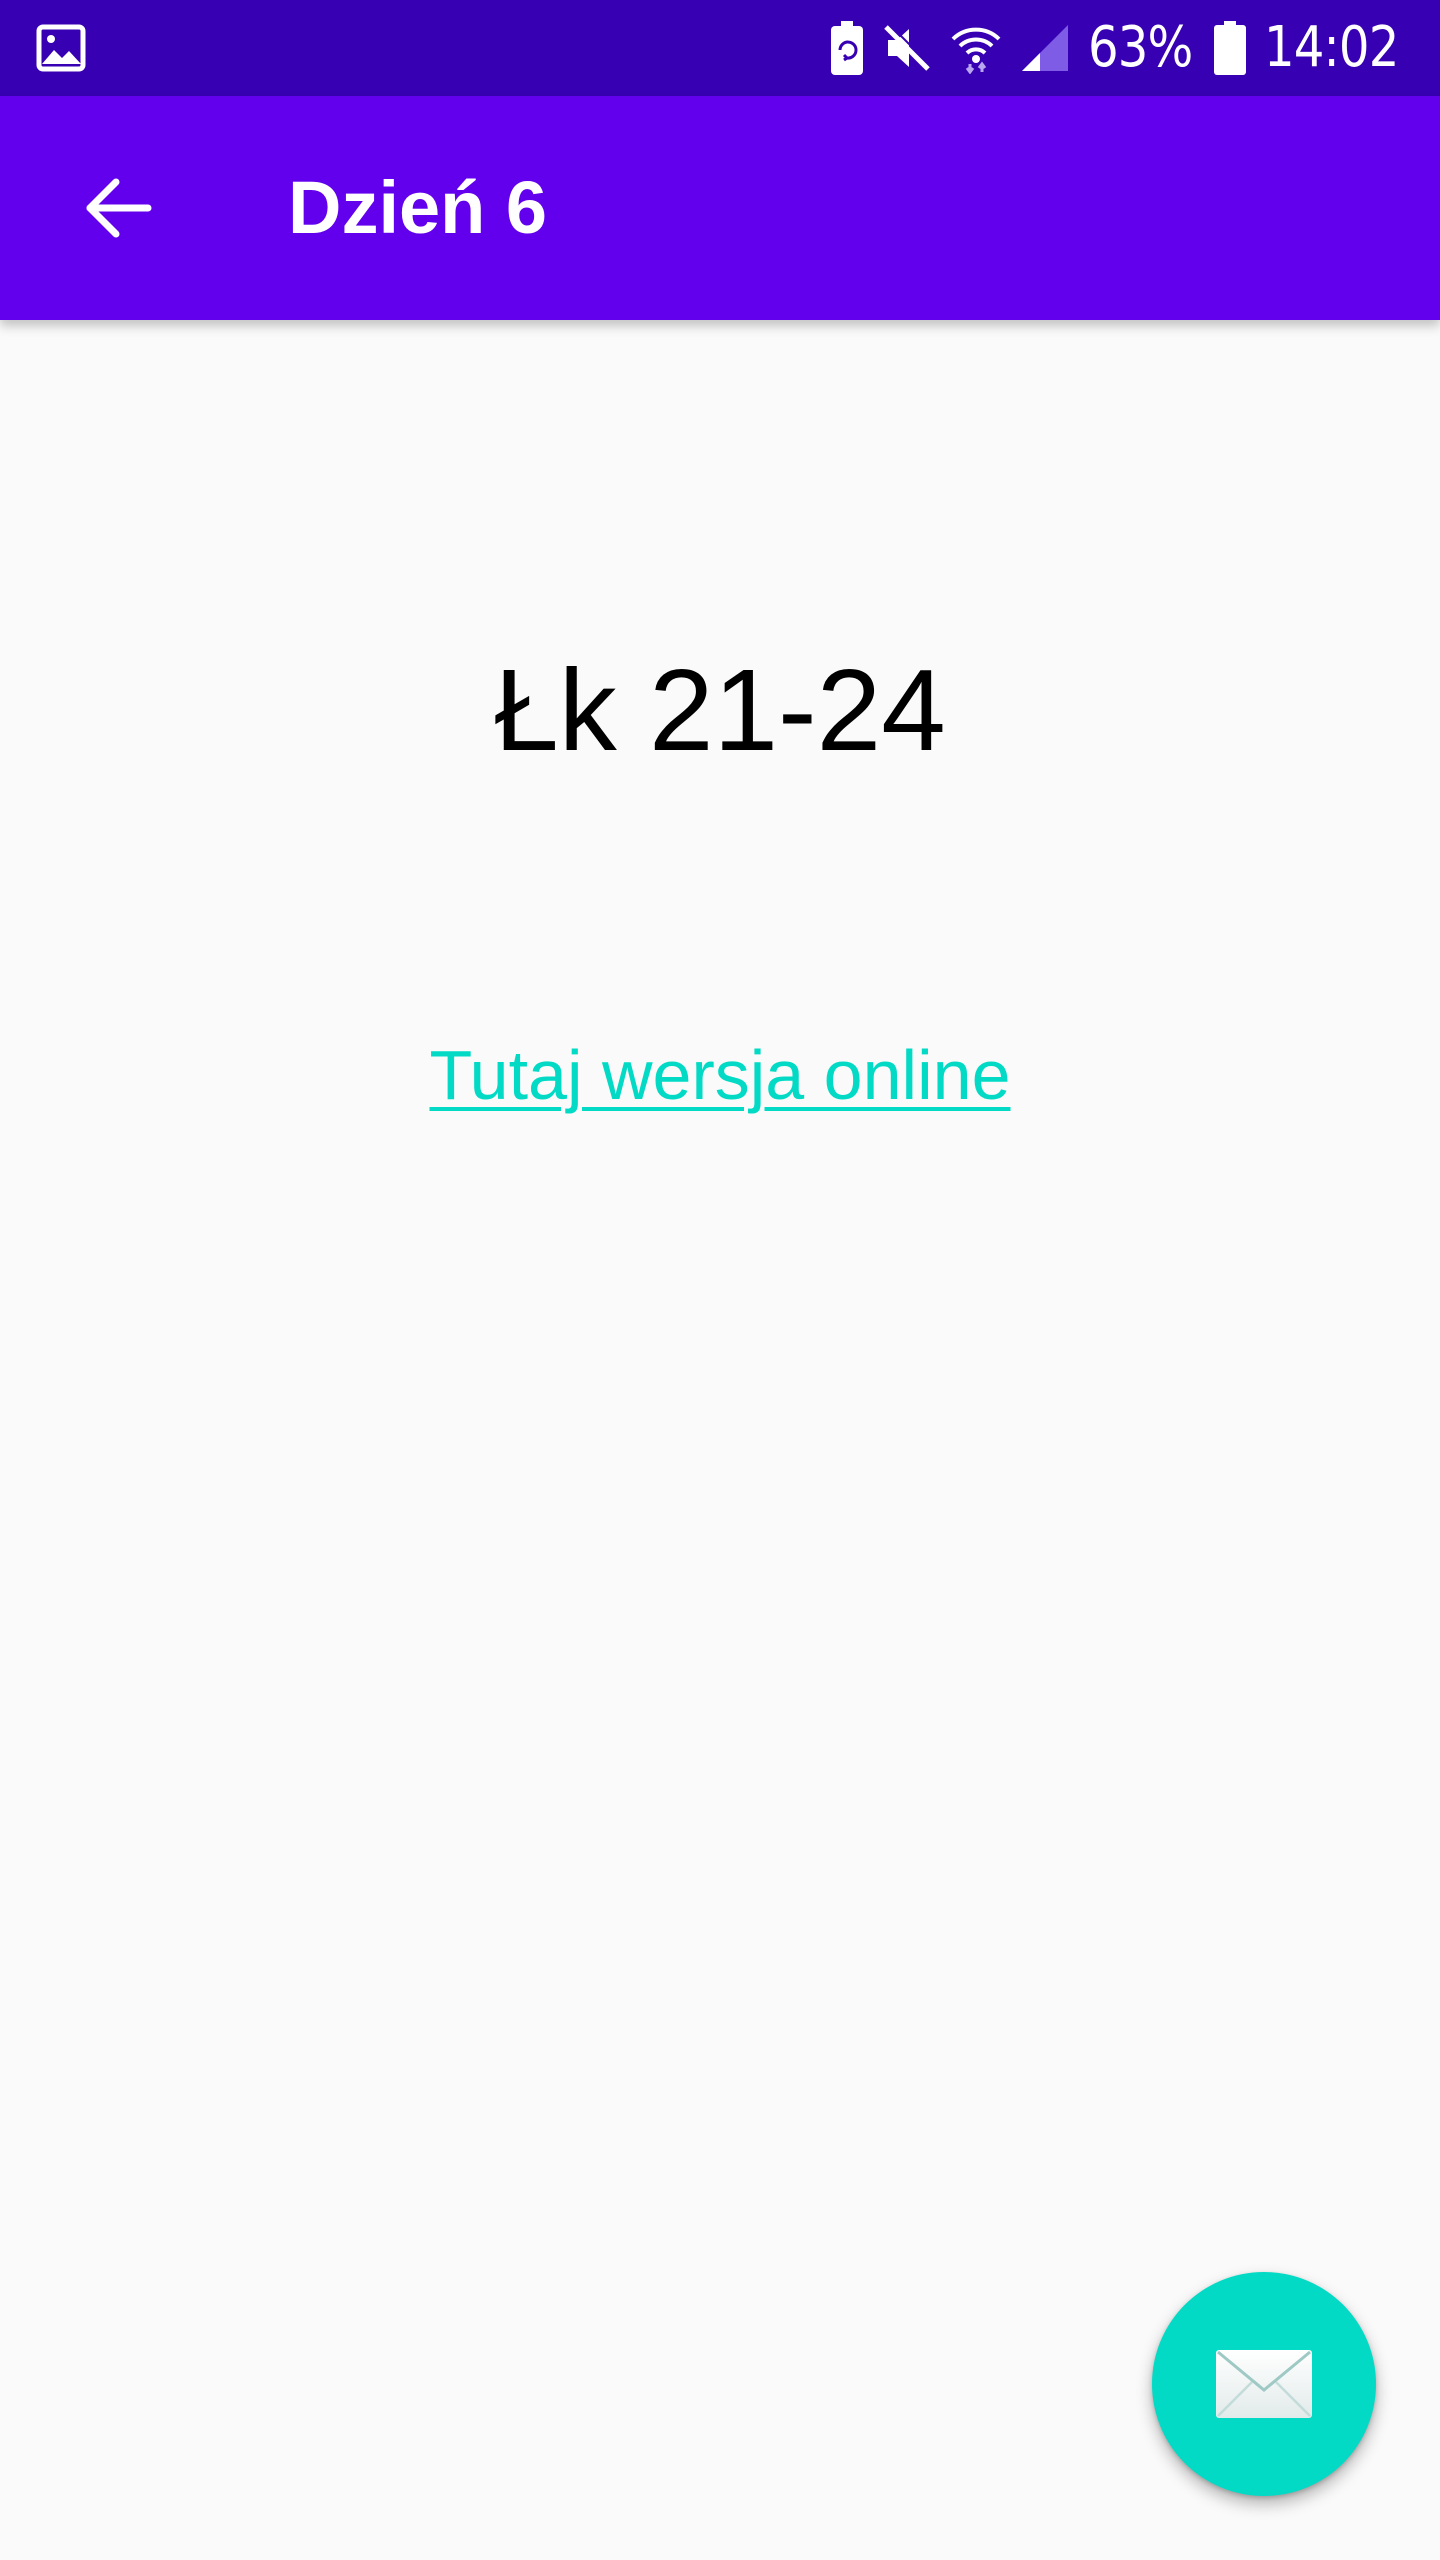 Image resolution: width=1440 pixels, height=2560 pixels. Describe the element at coordinates (418, 207) in the screenshot. I see `page-title: Dzień 6` at that location.